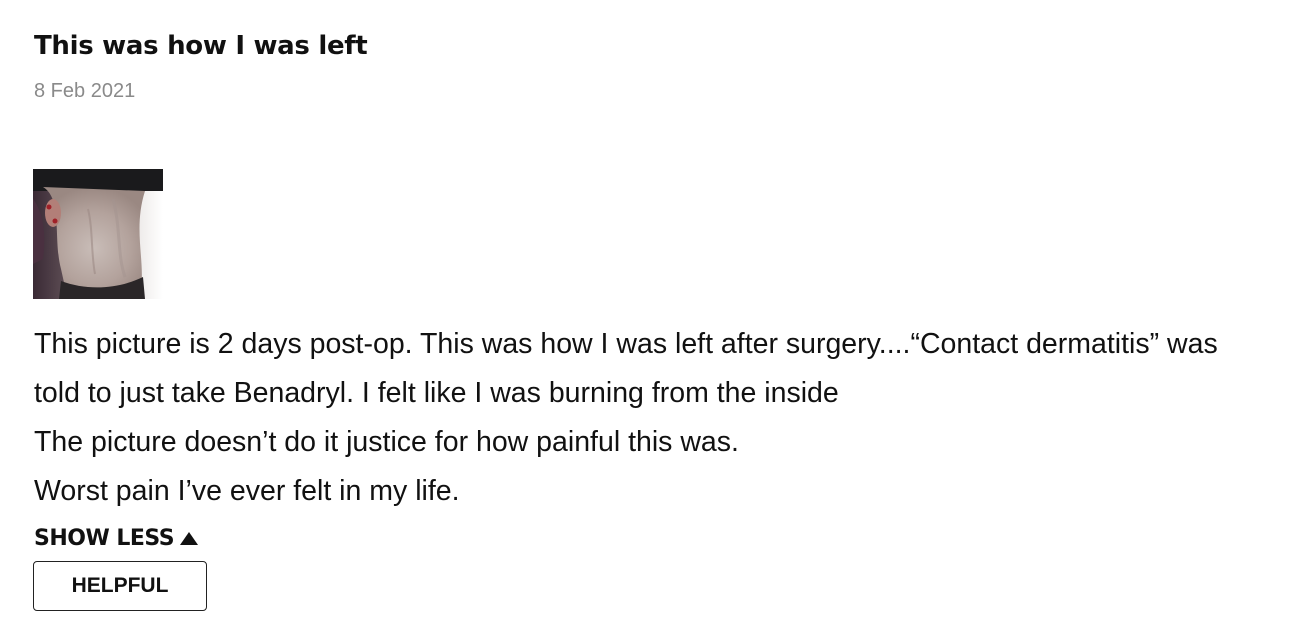 The height and width of the screenshot is (626, 1293). What do you see at coordinates (189, 538) in the screenshot?
I see `caret-up-icon` at bounding box center [189, 538].